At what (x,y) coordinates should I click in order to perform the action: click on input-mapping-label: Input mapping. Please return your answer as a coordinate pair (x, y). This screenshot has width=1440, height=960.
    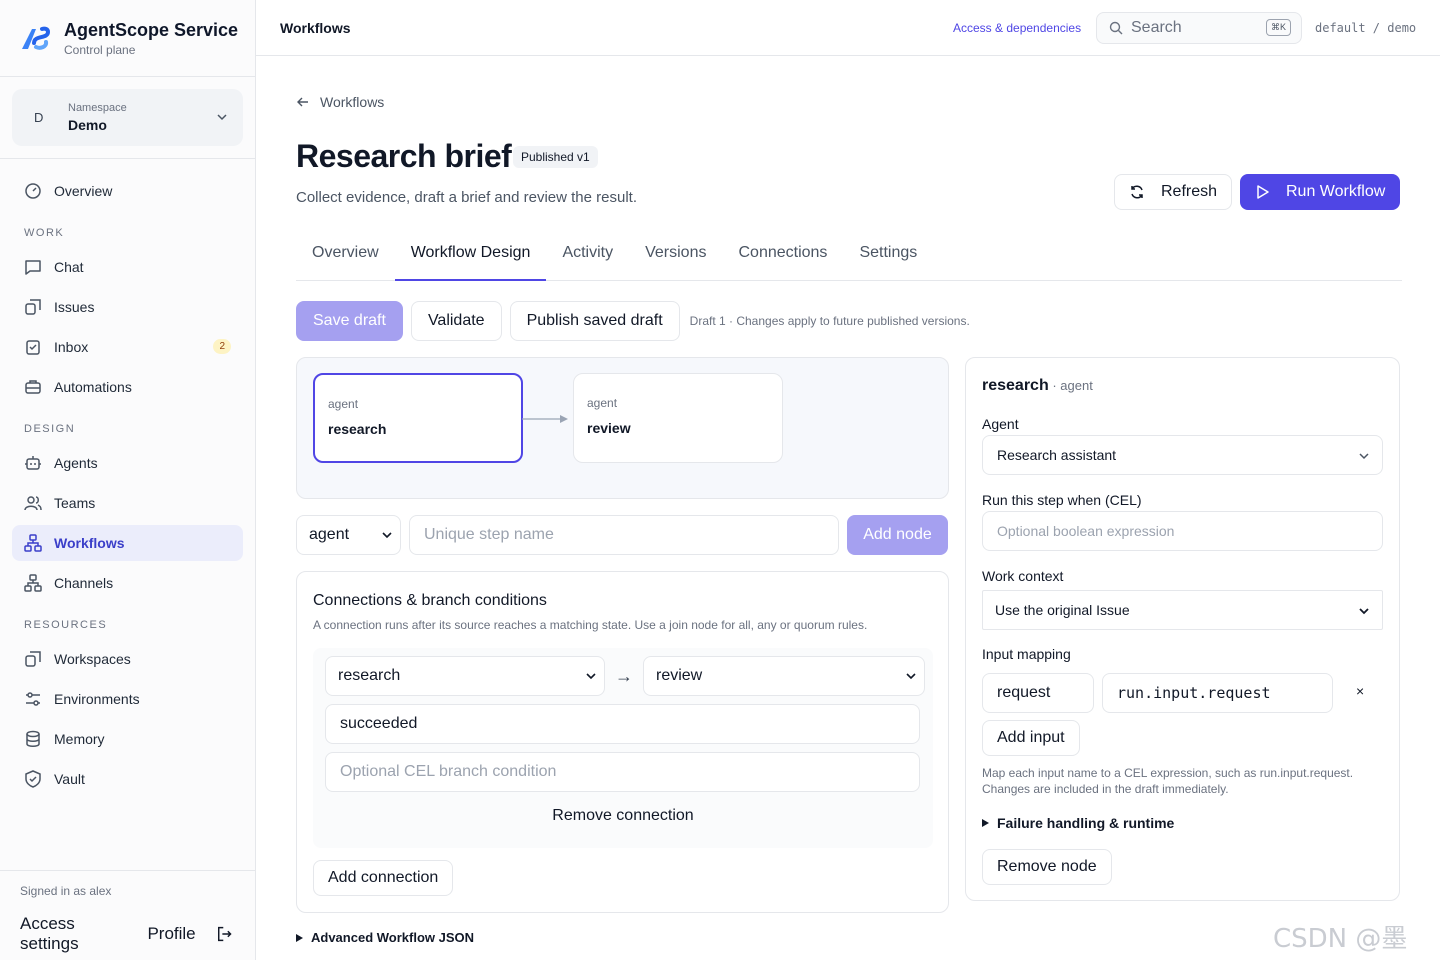
    Looking at the image, I should click on (1026, 654).